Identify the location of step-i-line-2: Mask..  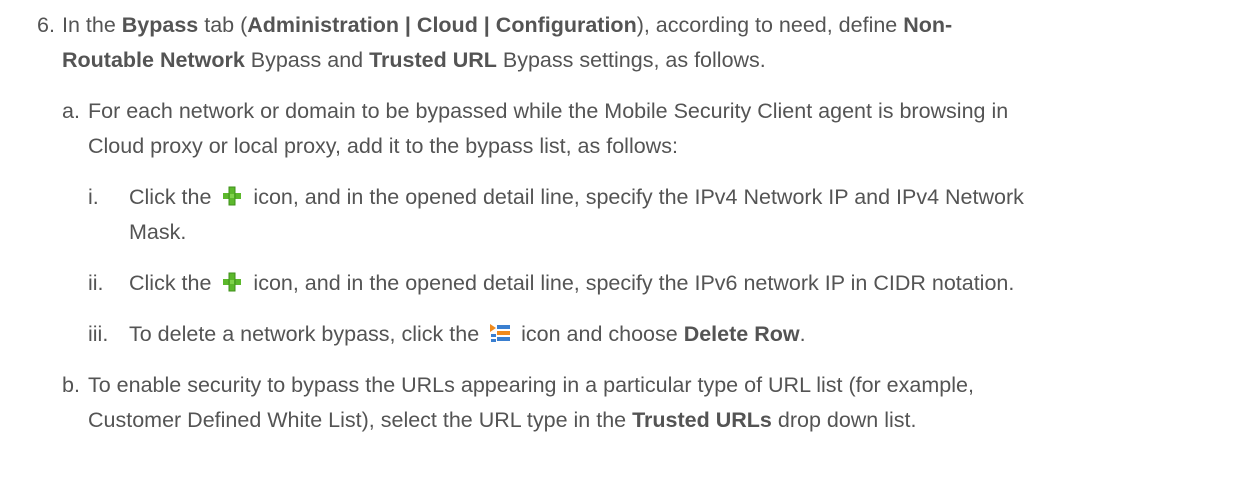
(158, 232).